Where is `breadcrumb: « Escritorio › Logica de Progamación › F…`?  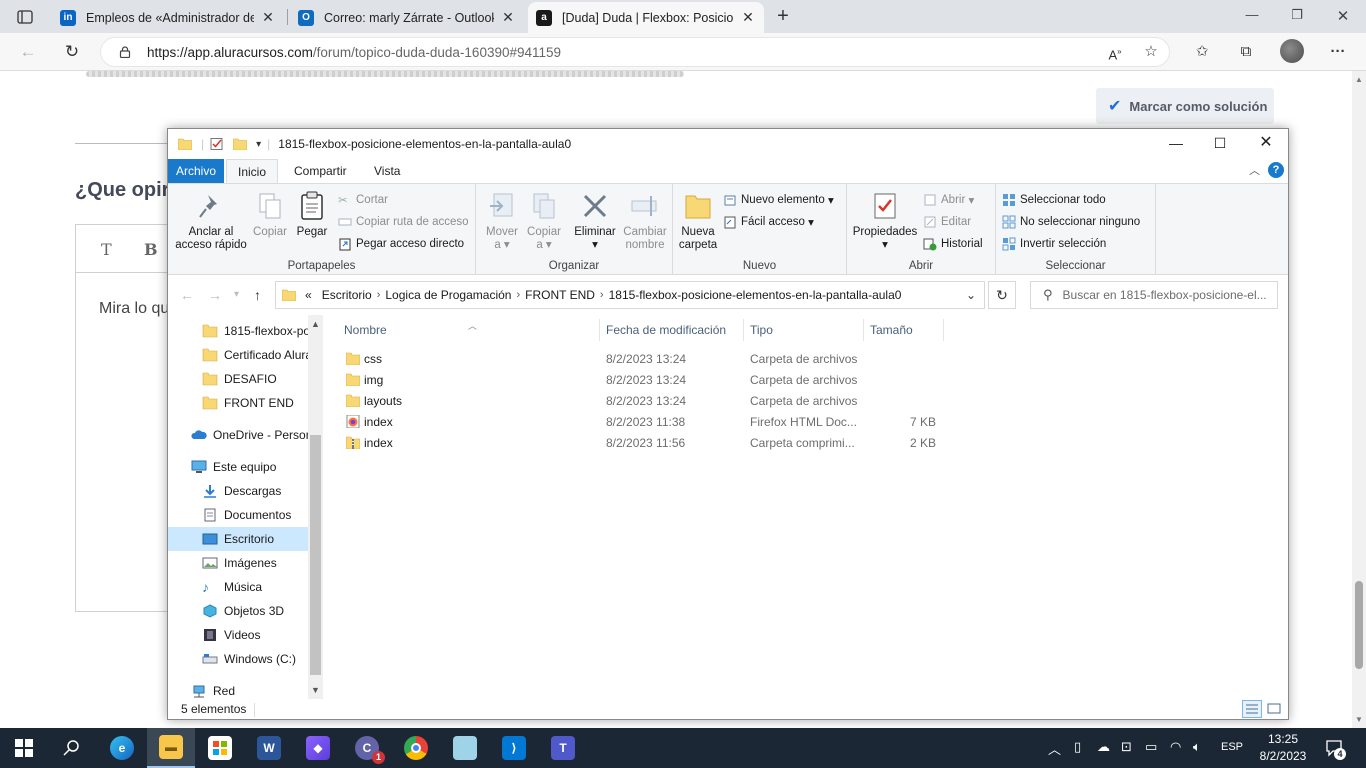 breadcrumb: « Escritorio › Logica de Progamación › F… is located at coordinates (630, 295).